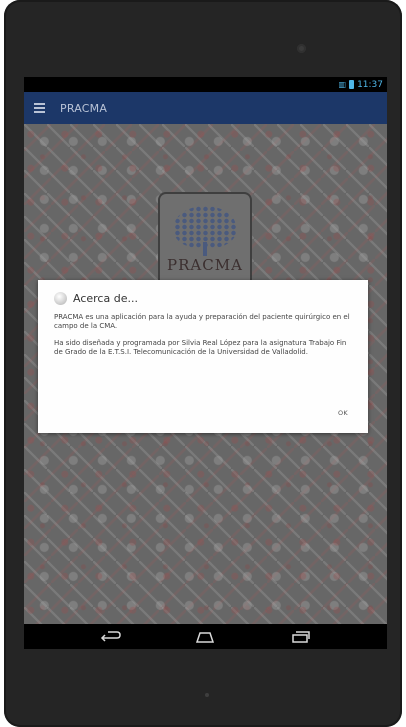 The width and height of the screenshot is (406, 727). I want to click on home-button, so click(205, 637).